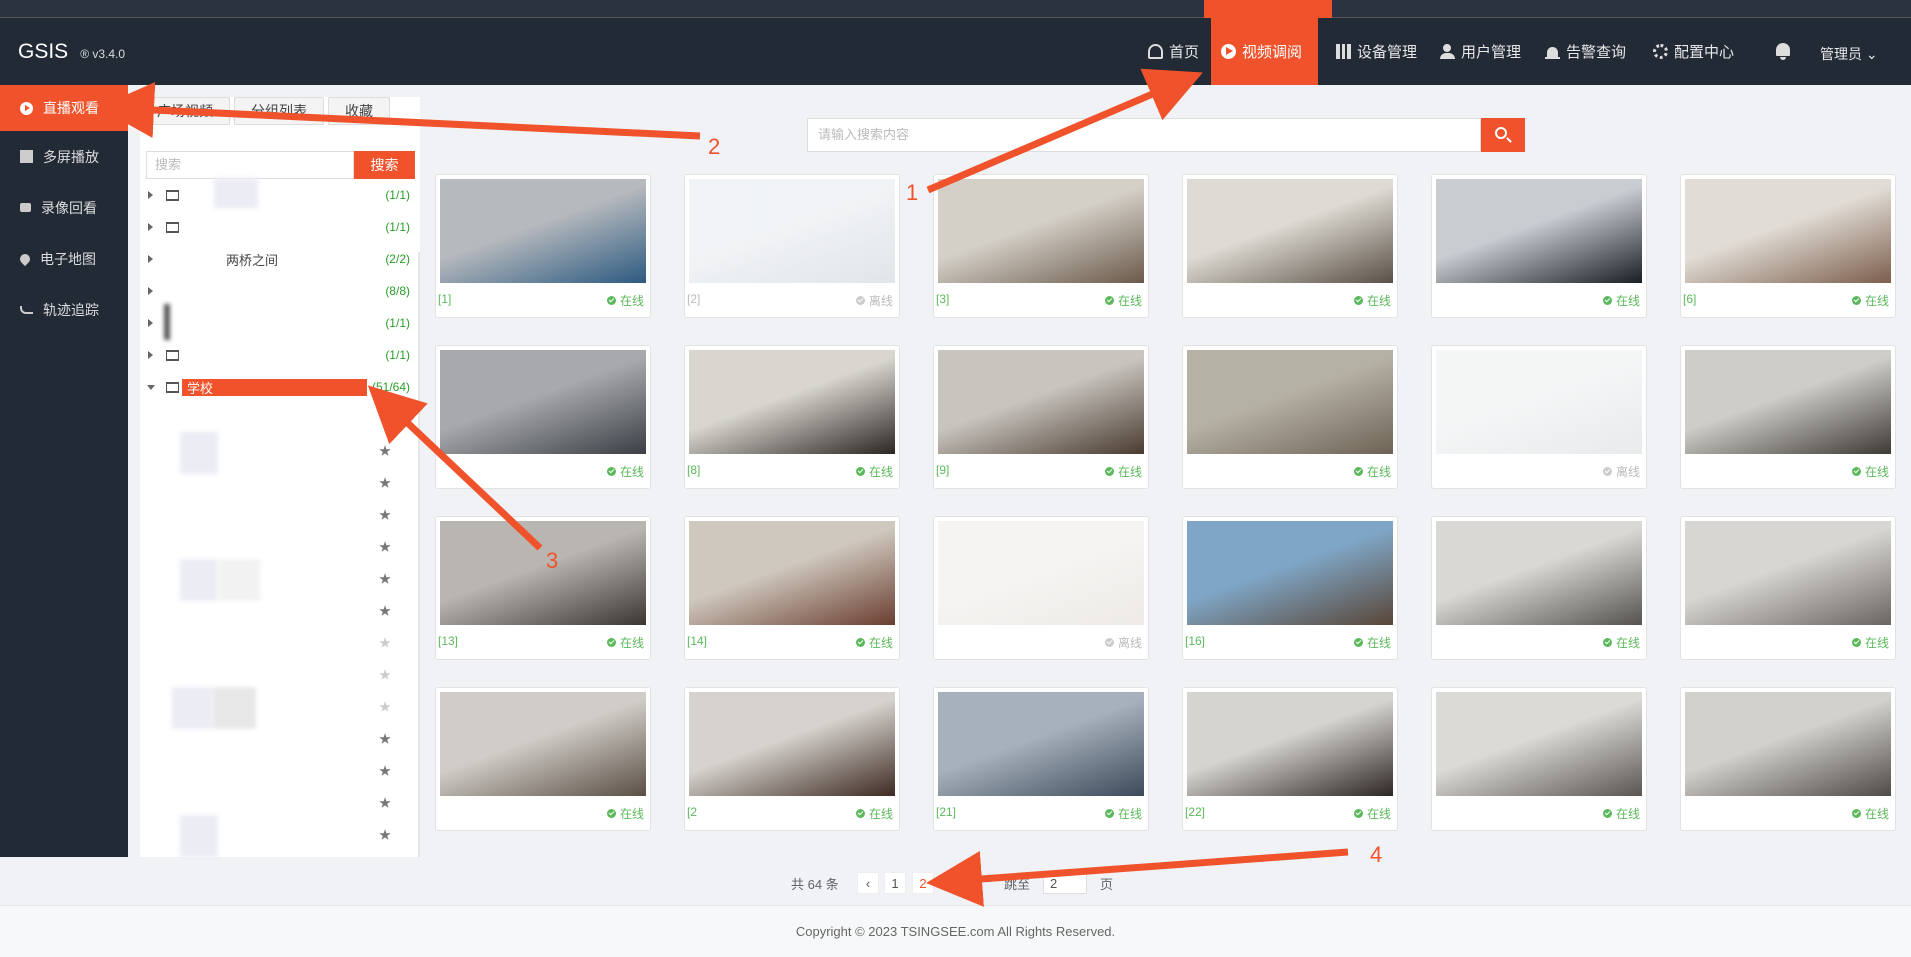  I want to click on prev-page-button: ‹, so click(868, 883).